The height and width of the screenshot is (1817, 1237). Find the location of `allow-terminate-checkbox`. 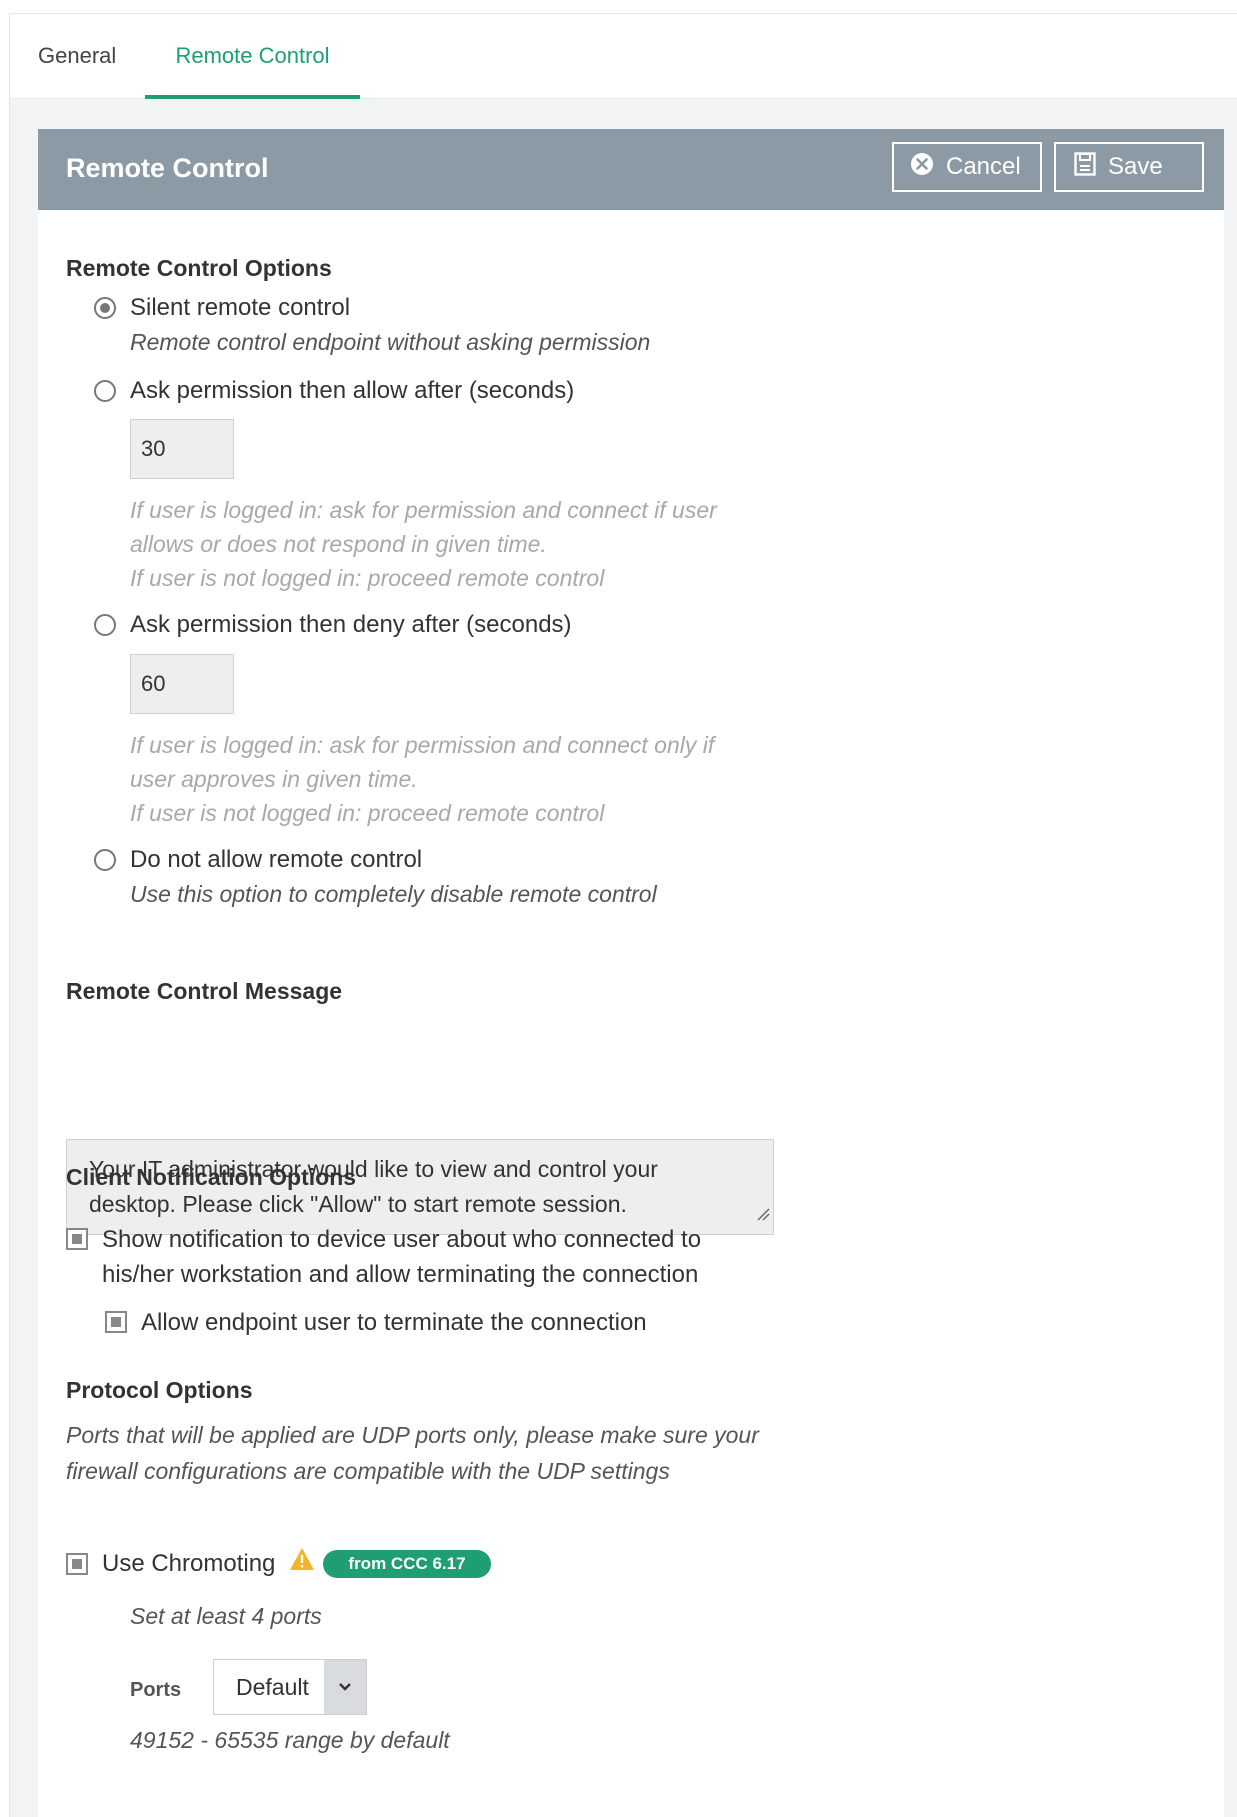

allow-terminate-checkbox is located at coordinates (116, 1322).